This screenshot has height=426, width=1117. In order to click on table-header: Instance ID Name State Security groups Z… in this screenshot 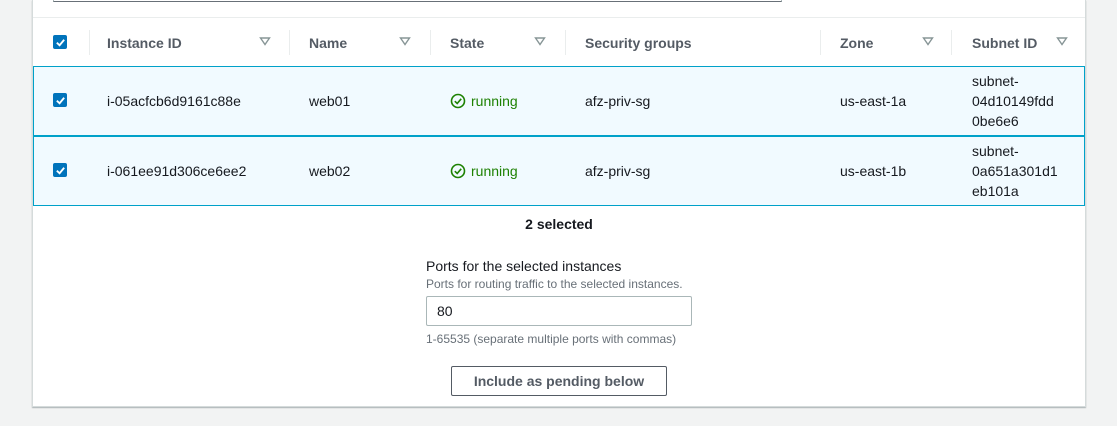, I will do `click(559, 42)`.